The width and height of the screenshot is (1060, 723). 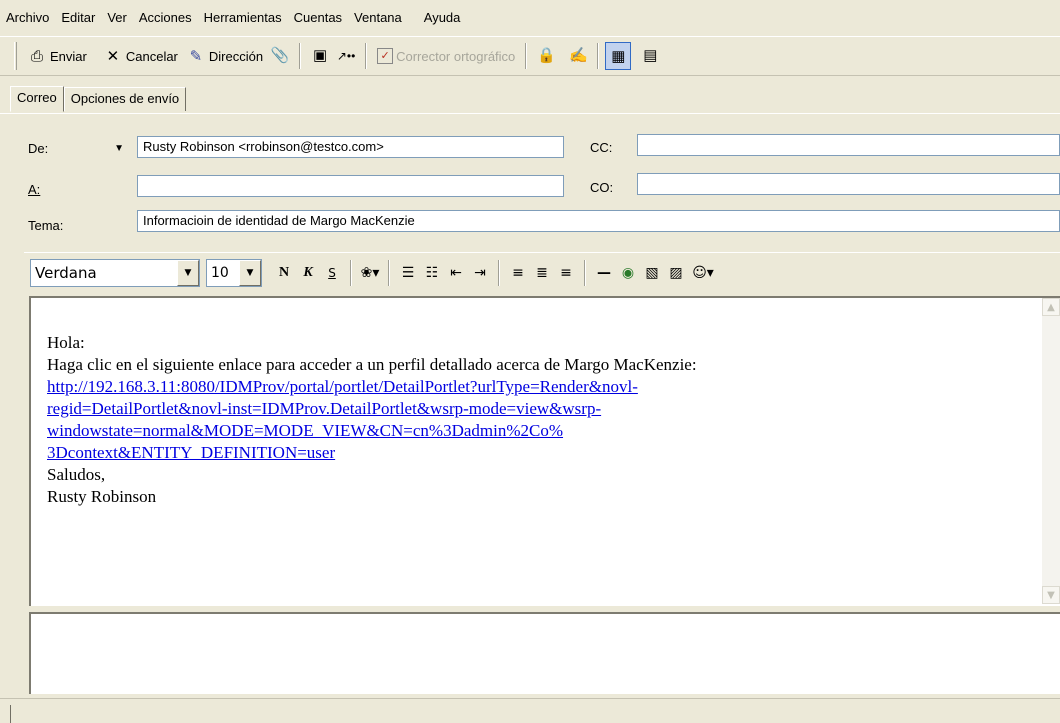 I want to click on menu-ventana: Ventana, so click(x=378, y=17).